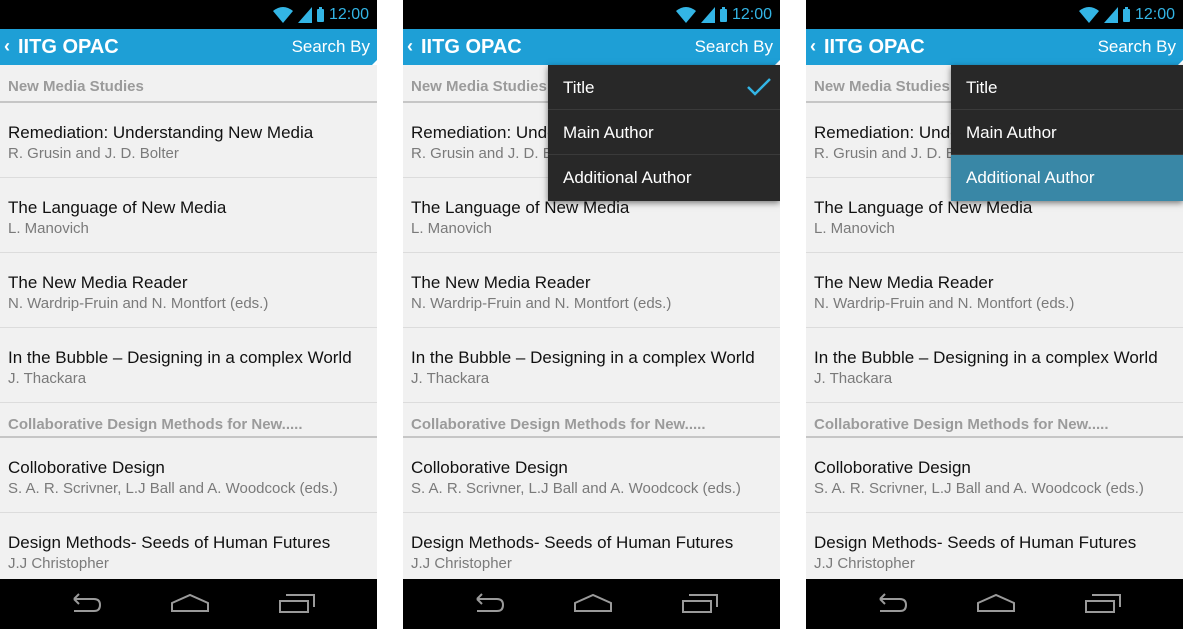 The height and width of the screenshot is (629, 1183). What do you see at coordinates (188, 84) in the screenshot?
I see `section-header: New Media Studies` at bounding box center [188, 84].